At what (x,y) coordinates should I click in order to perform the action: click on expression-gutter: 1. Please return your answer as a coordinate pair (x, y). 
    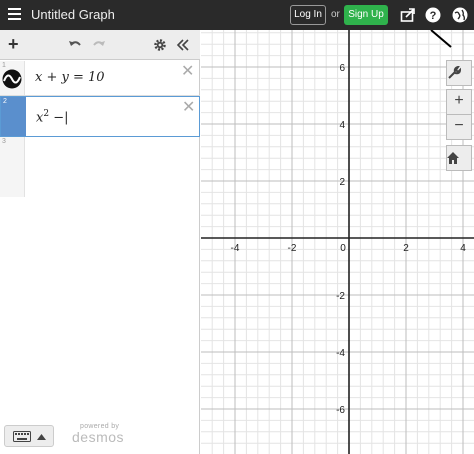
    Looking at the image, I should click on (12, 78).